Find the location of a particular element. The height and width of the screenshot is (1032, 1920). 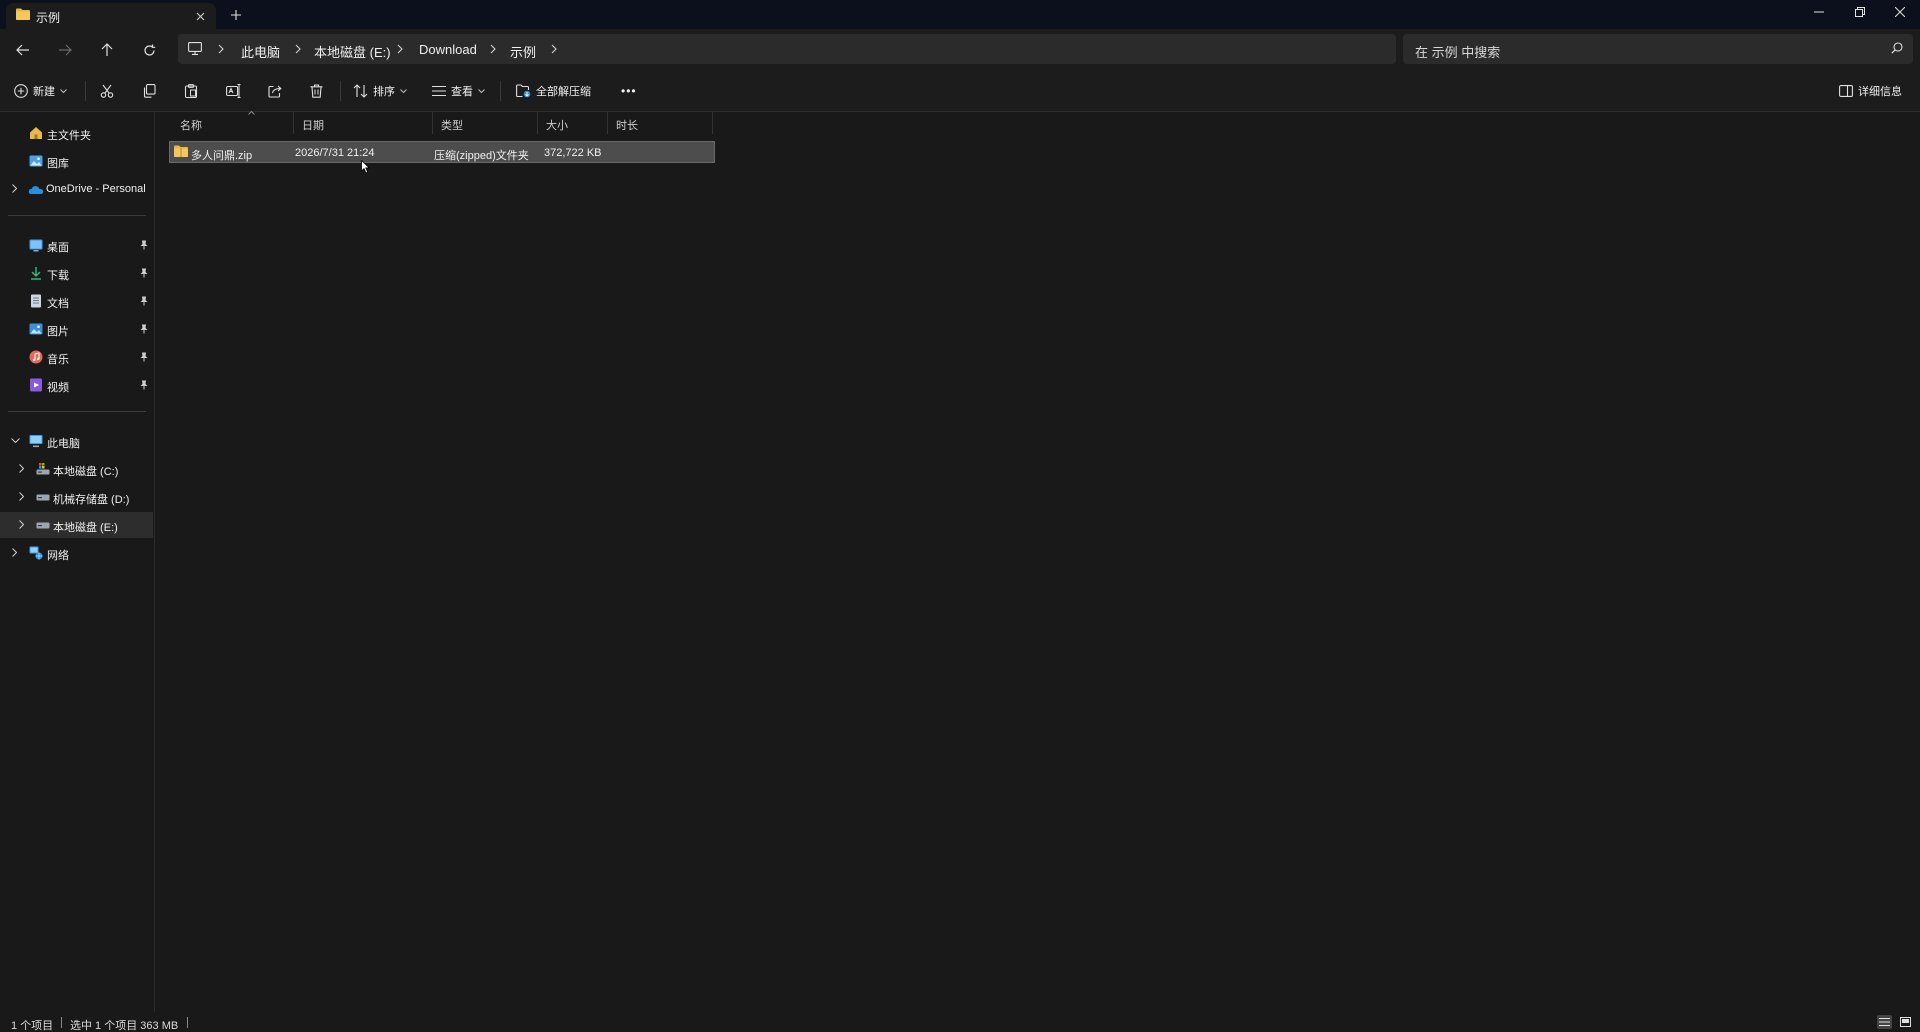

share-button is located at coordinates (275, 91).